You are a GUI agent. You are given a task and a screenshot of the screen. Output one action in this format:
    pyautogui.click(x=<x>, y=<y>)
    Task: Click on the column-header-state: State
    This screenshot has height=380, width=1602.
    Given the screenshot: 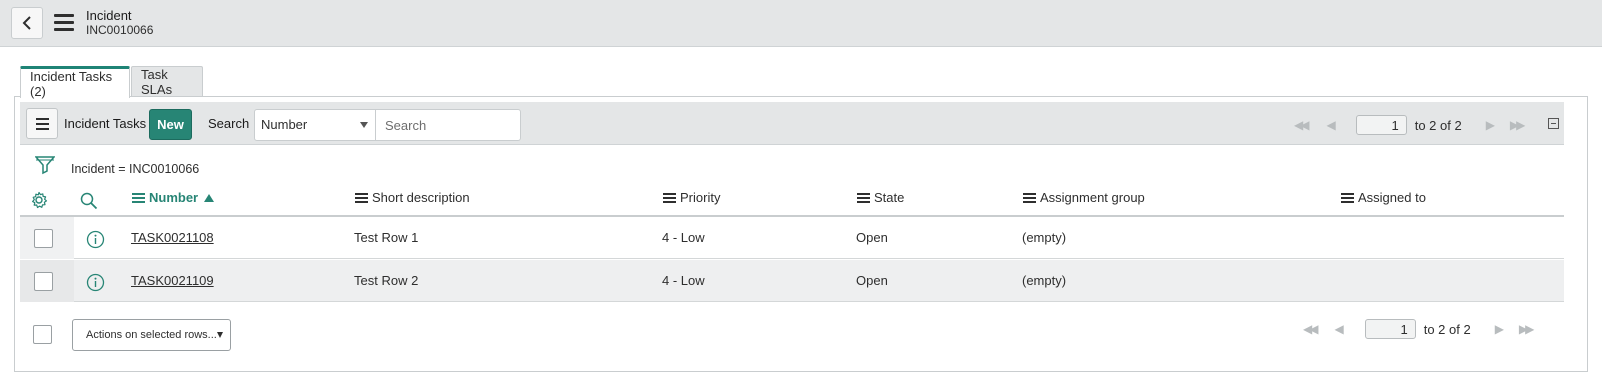 What is the action you would take?
    pyautogui.click(x=880, y=197)
    